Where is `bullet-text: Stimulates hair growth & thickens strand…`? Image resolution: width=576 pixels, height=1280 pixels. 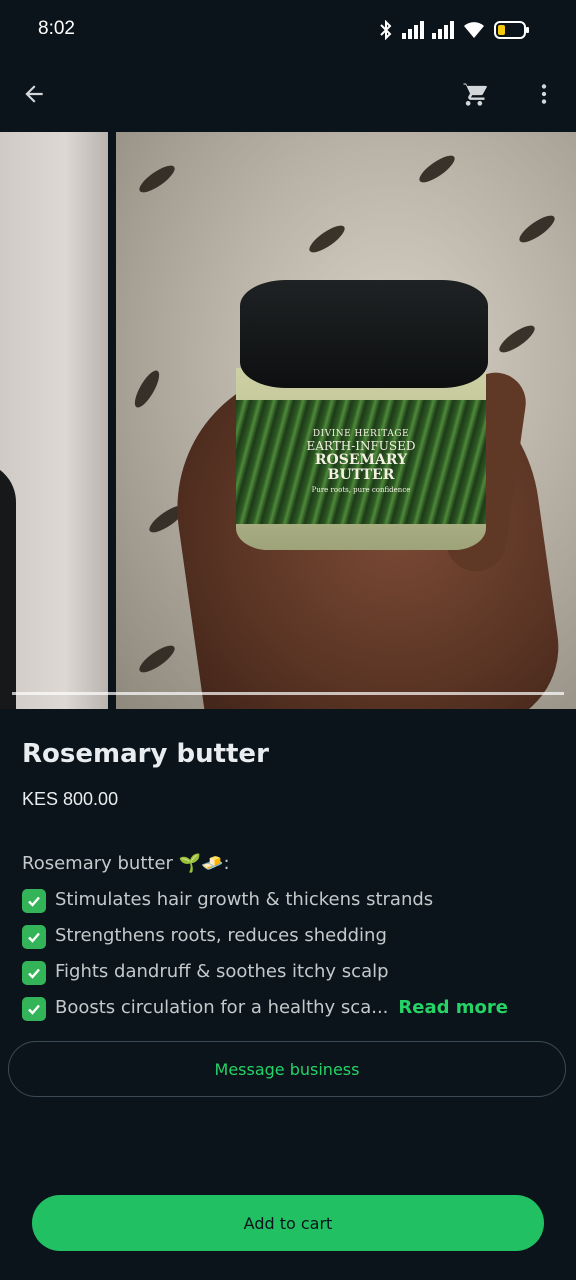 bullet-text: Stimulates hair growth & thickens strand… is located at coordinates (244, 899).